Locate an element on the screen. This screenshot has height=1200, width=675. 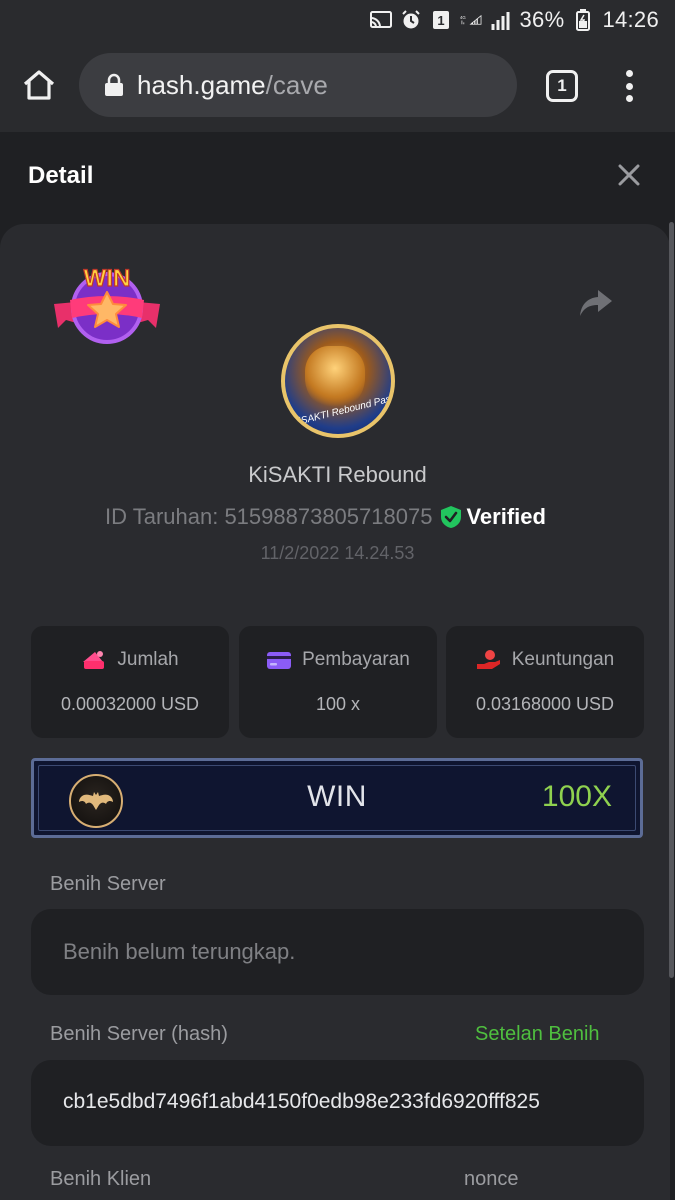
server-seed-label: Benih Server is located at coordinates (108, 884).